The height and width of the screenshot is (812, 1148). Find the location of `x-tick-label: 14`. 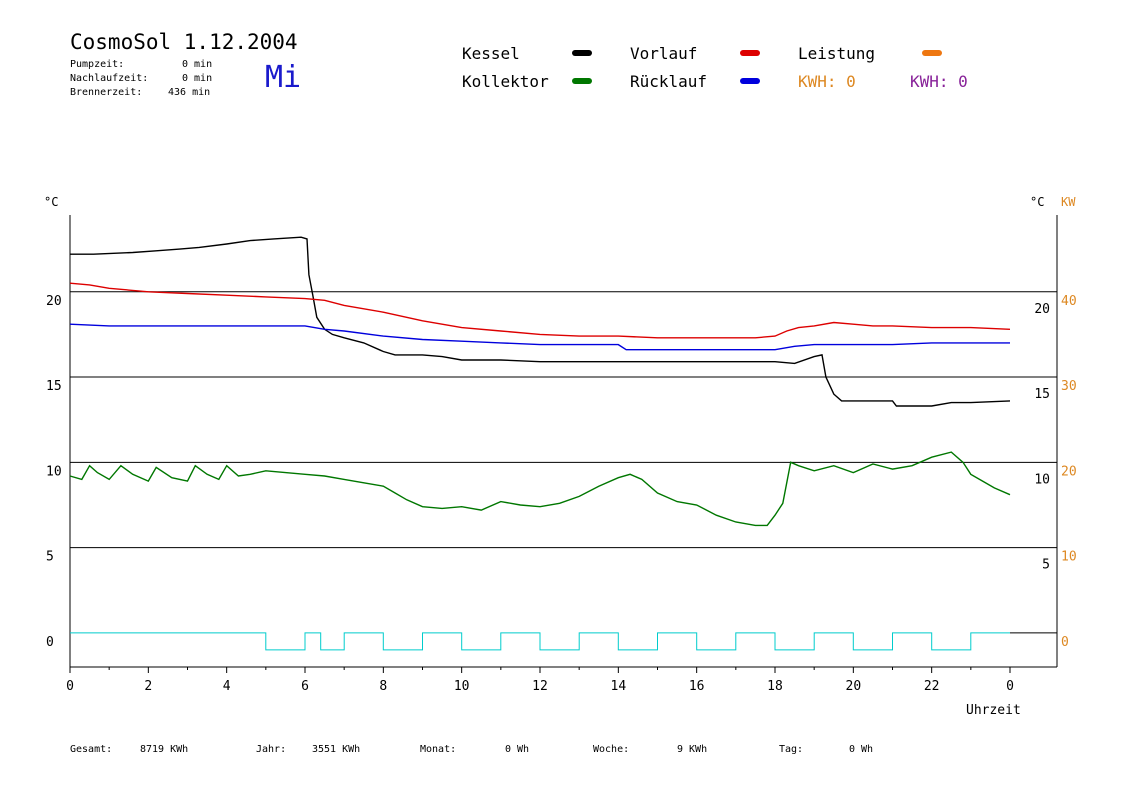

x-tick-label: 14 is located at coordinates (619, 686).